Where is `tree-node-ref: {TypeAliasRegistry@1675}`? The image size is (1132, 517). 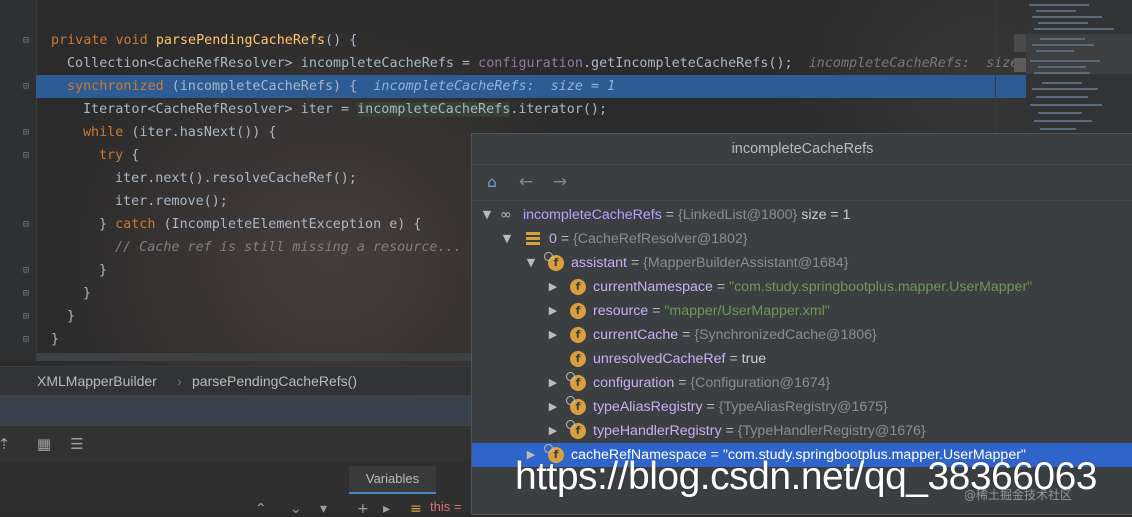 tree-node-ref: {TypeAliasRegistry@1675} is located at coordinates (803, 407).